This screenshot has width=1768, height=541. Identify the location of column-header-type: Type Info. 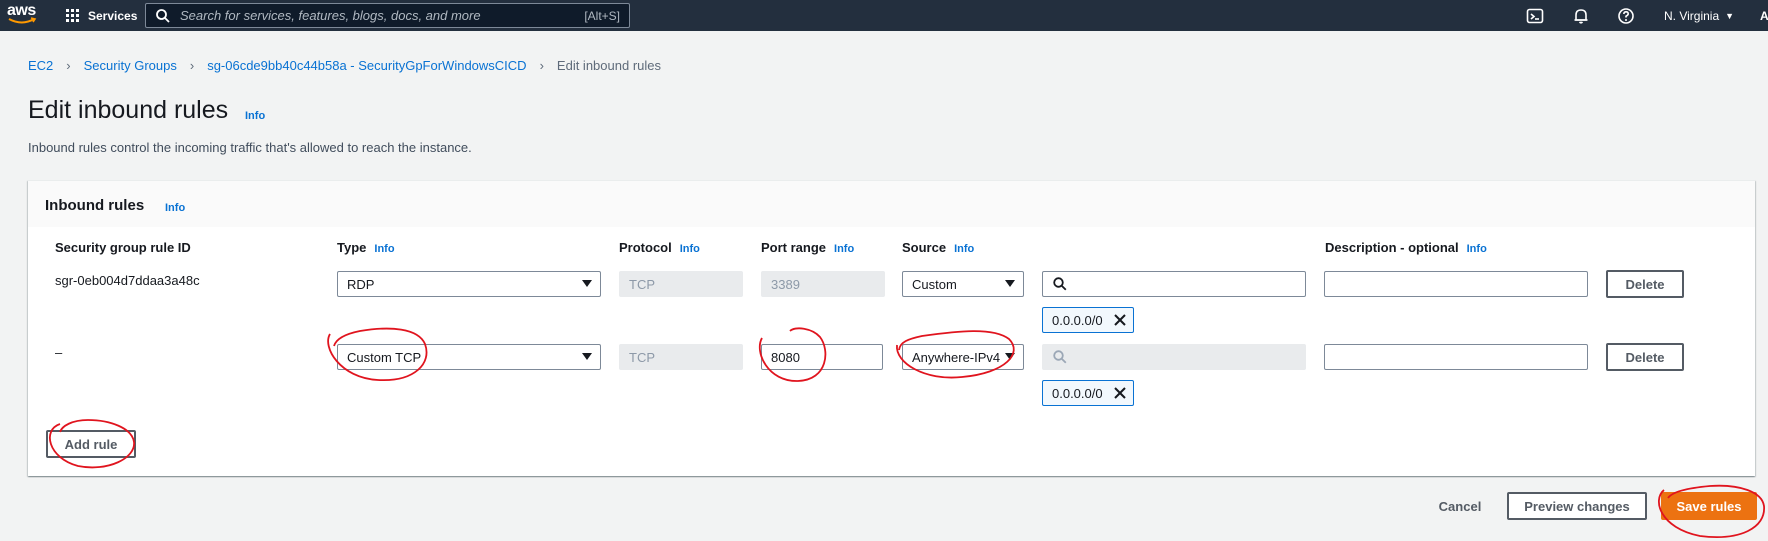
(366, 247).